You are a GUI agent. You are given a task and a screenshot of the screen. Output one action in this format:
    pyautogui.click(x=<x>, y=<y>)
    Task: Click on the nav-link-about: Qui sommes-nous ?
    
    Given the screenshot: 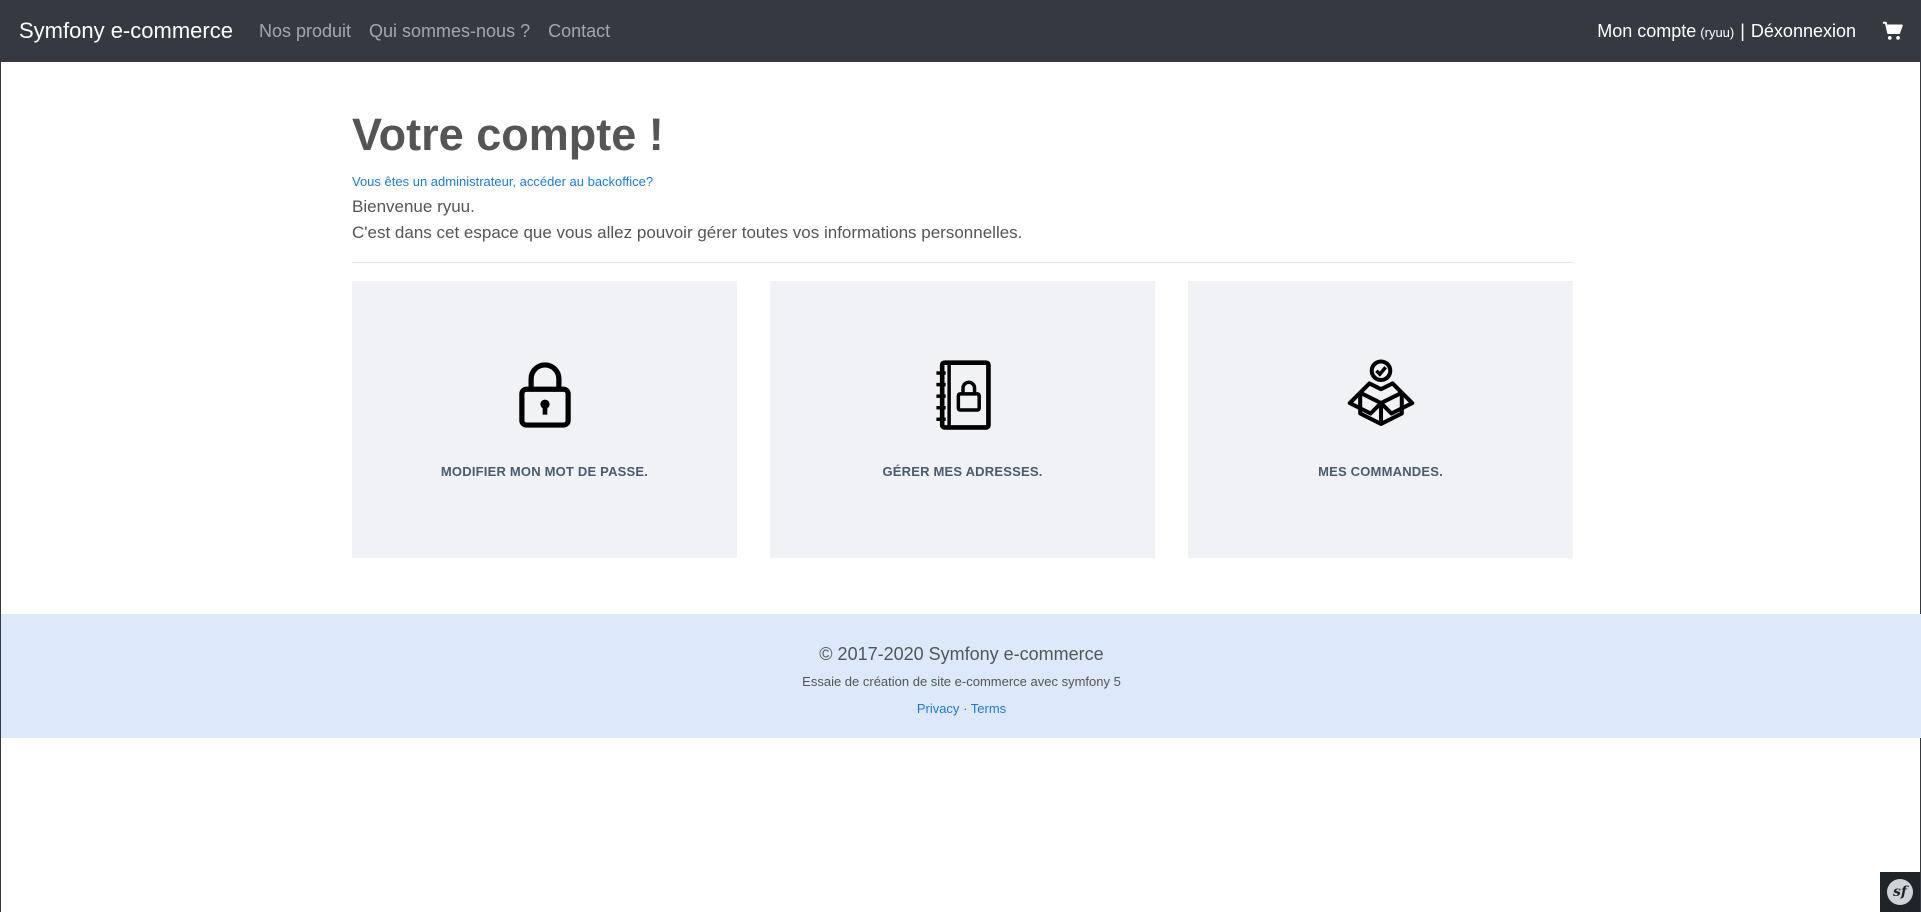 What is the action you would take?
    pyautogui.click(x=449, y=31)
    